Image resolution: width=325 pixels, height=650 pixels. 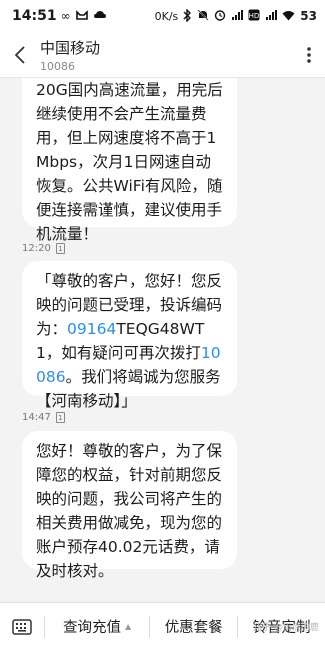 I want to click on menu-label: 优惠套餐, so click(x=193, y=628).